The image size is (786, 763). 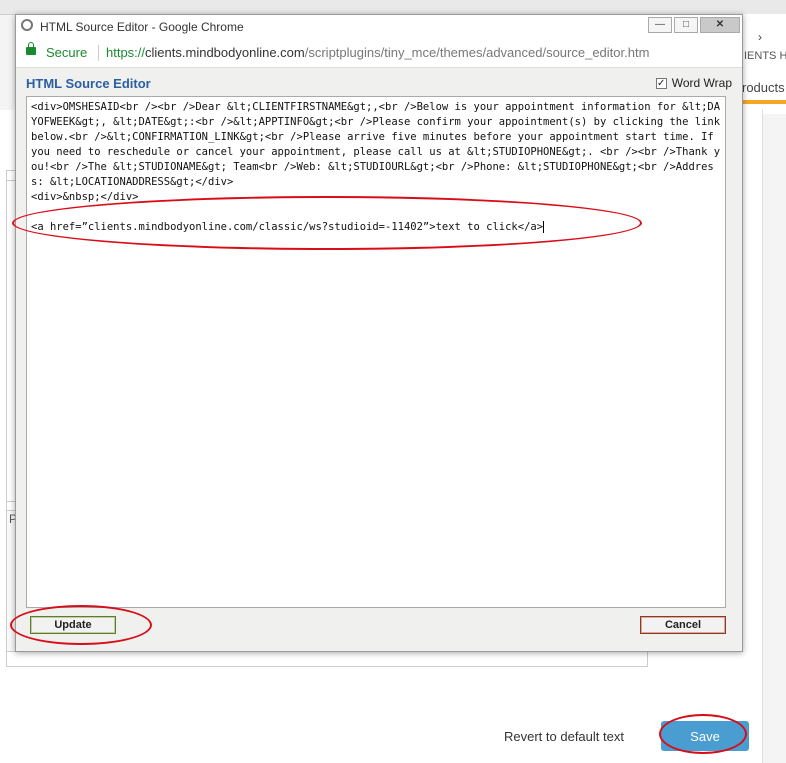 I want to click on background-header-text: IENTS H, so click(x=765, y=56).